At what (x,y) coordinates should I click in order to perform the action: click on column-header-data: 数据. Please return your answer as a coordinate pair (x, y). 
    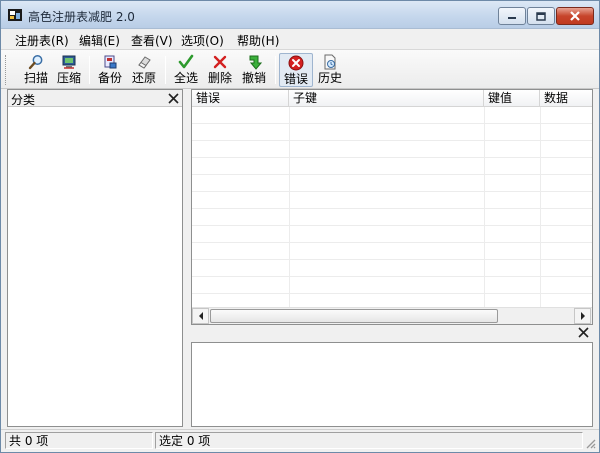
    Looking at the image, I should click on (566, 98).